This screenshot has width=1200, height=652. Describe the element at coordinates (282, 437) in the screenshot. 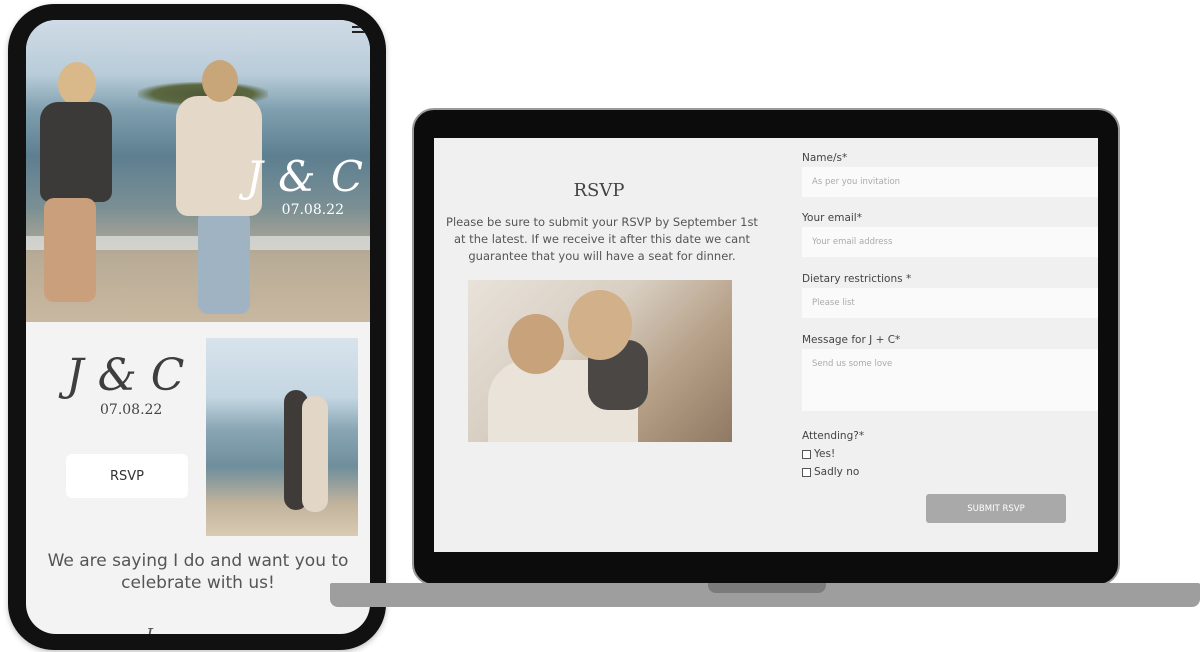

I see `beach-couple-photo` at that location.